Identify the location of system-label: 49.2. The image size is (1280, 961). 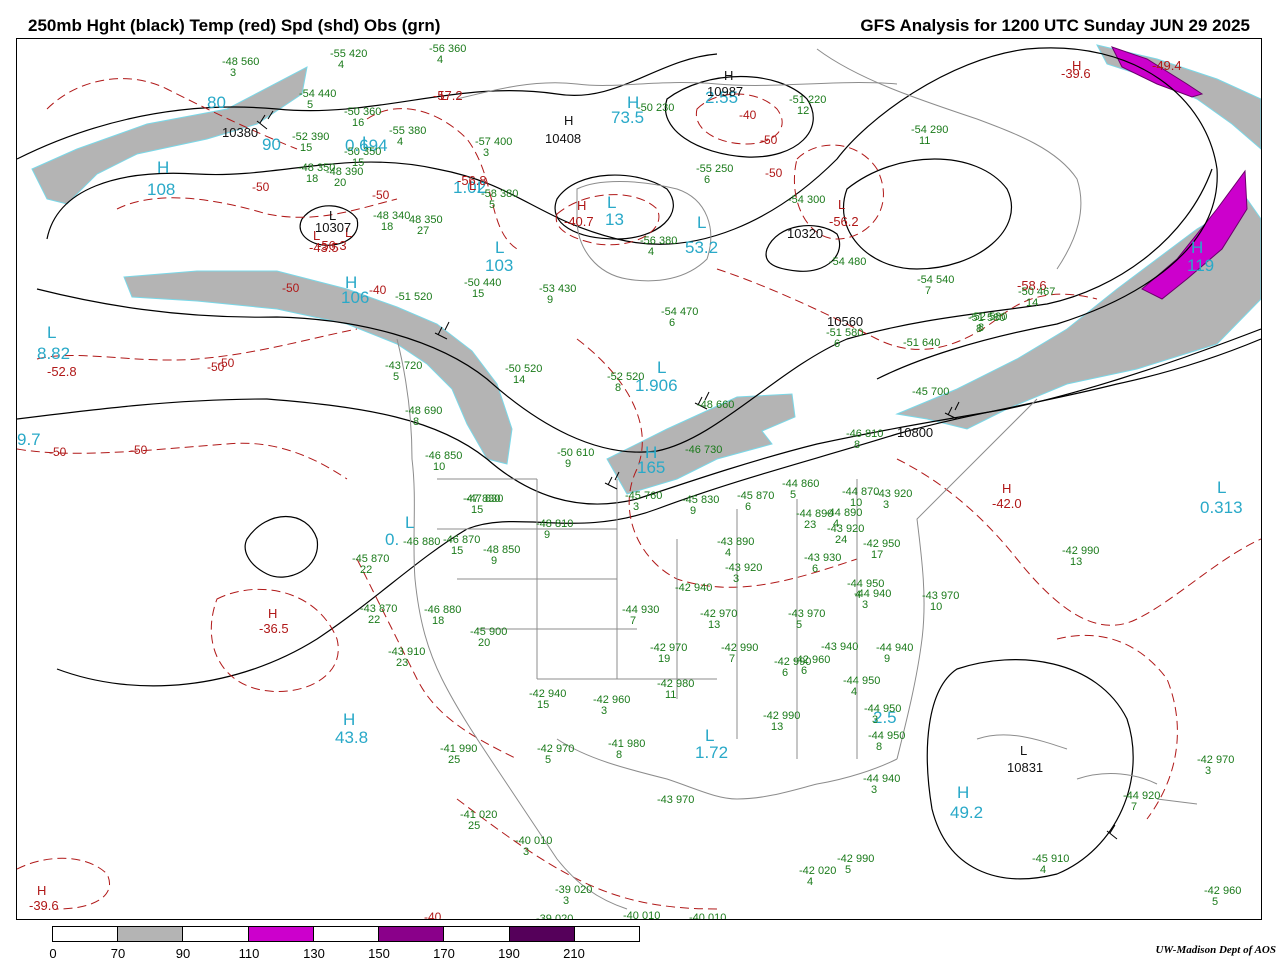
(967, 812).